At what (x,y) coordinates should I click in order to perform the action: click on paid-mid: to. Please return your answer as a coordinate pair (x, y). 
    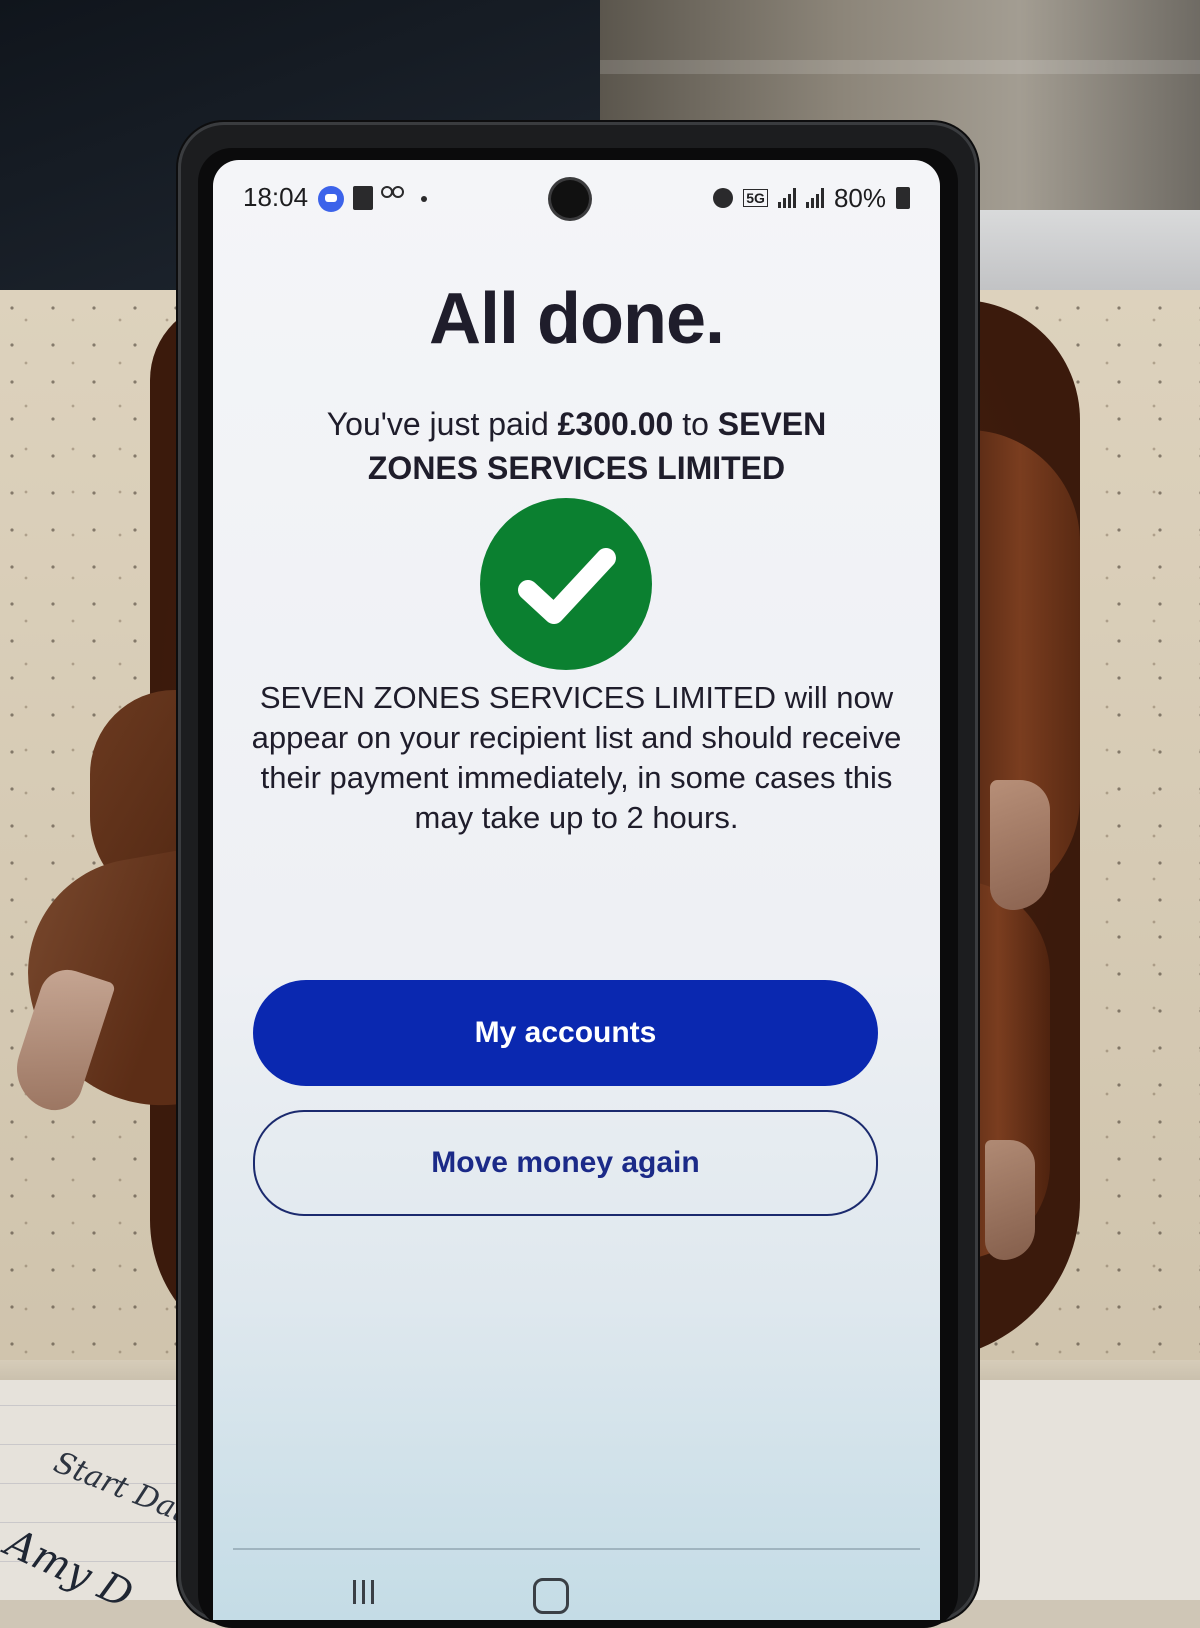
    Looking at the image, I should click on (695, 424).